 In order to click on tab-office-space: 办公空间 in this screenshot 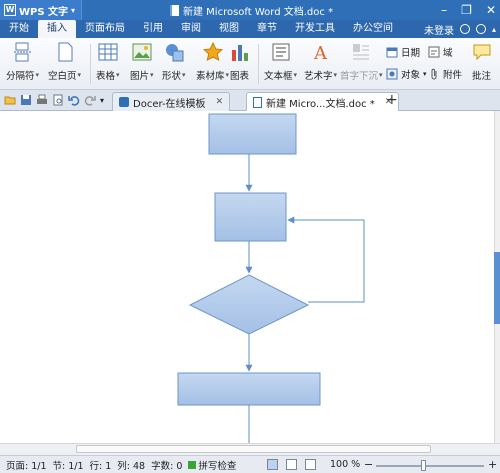, I will do `click(373, 29)`.